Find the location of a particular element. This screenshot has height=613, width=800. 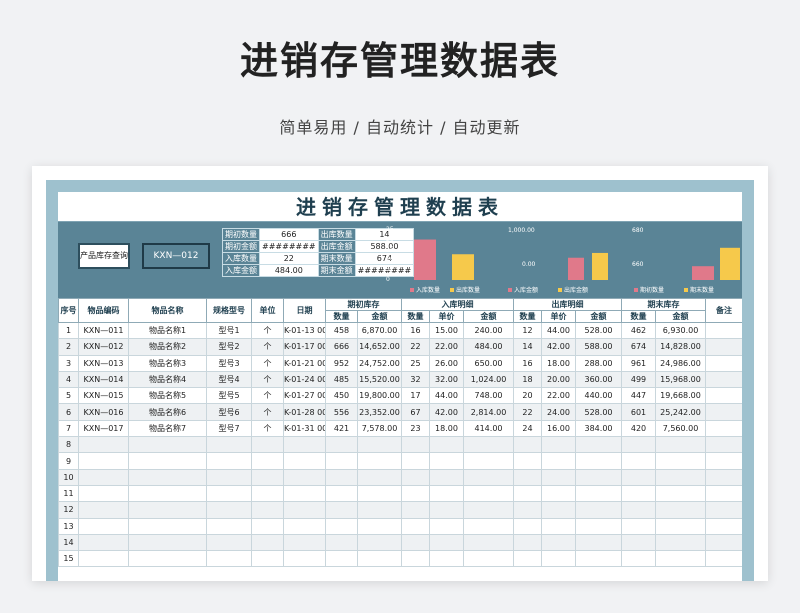

table-cell: KXN—012 is located at coordinates (103, 347).